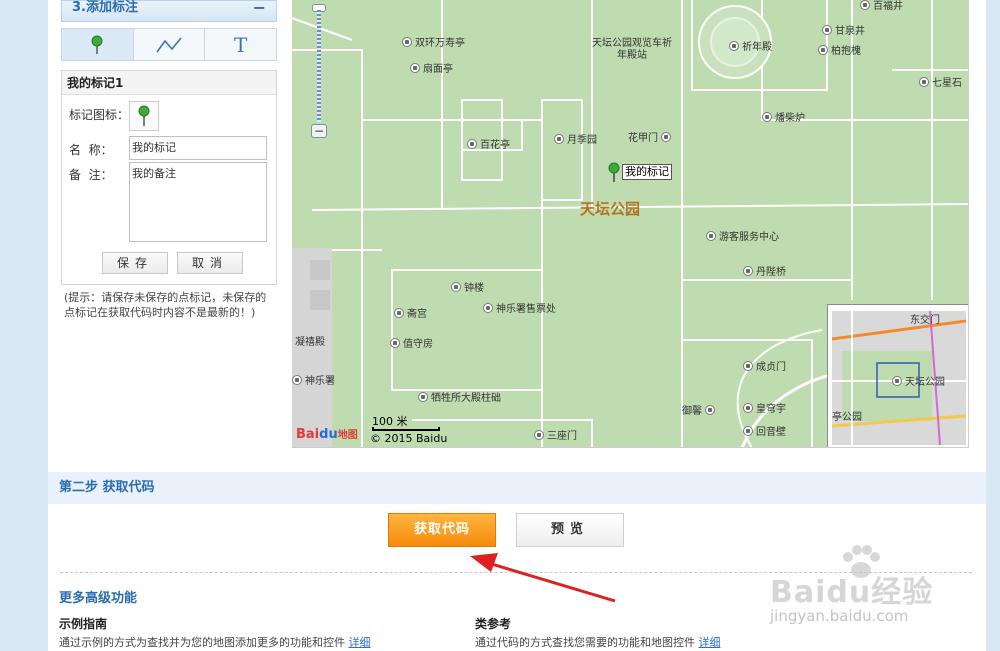 The height and width of the screenshot is (651, 1000). What do you see at coordinates (313, 379) in the screenshot?
I see `poi: 神乐署` at bounding box center [313, 379].